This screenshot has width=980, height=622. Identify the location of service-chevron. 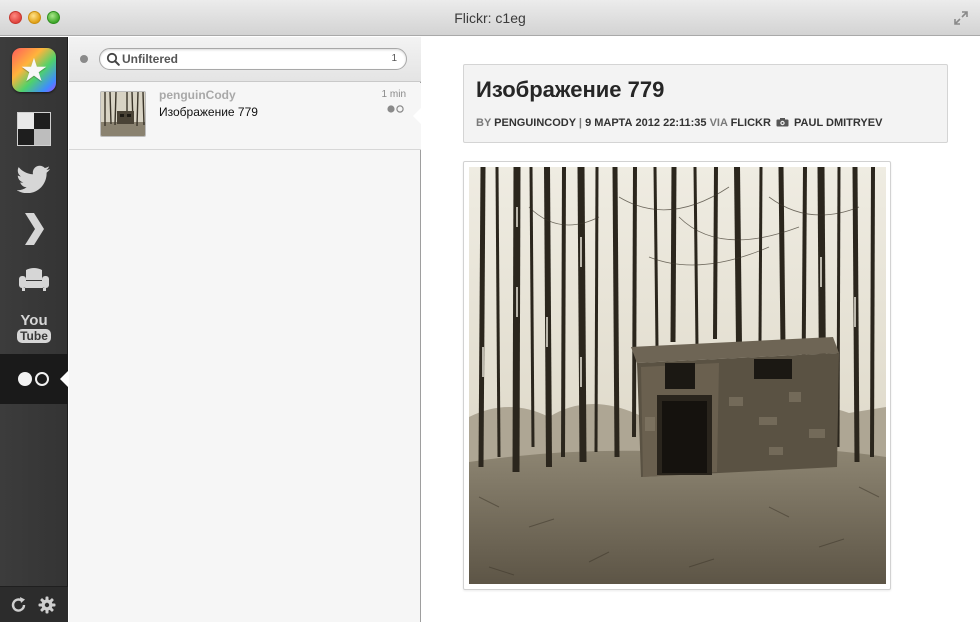
(34, 229).